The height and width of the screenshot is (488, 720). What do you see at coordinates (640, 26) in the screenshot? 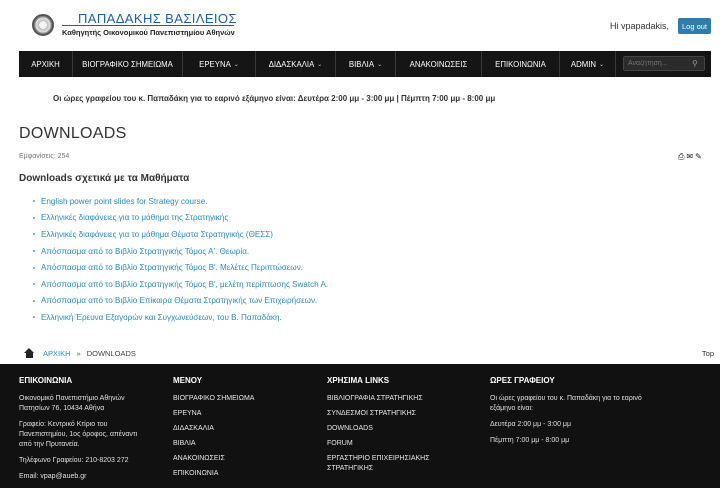
I see `user-greeting: Hi vpapadakis,` at bounding box center [640, 26].